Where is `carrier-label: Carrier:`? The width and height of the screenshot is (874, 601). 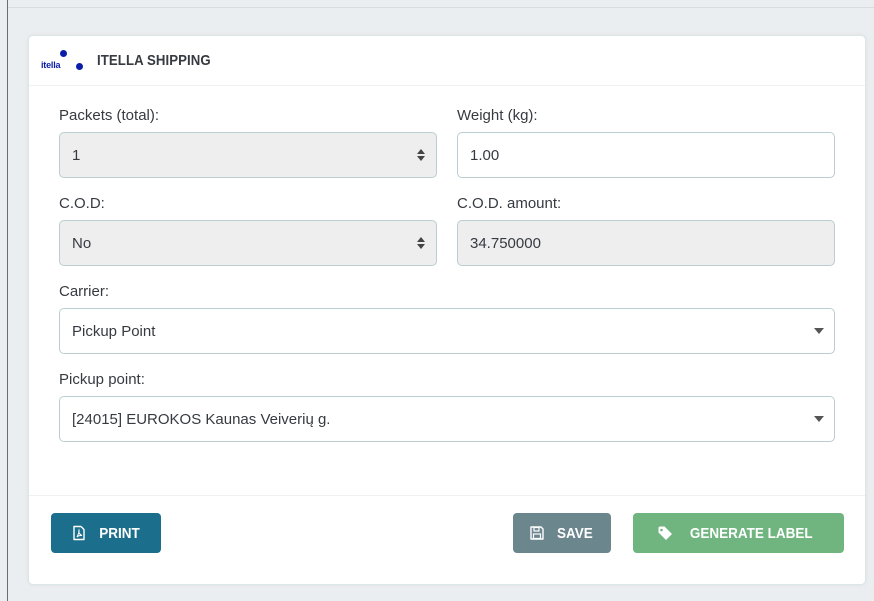 carrier-label: Carrier: is located at coordinates (84, 291).